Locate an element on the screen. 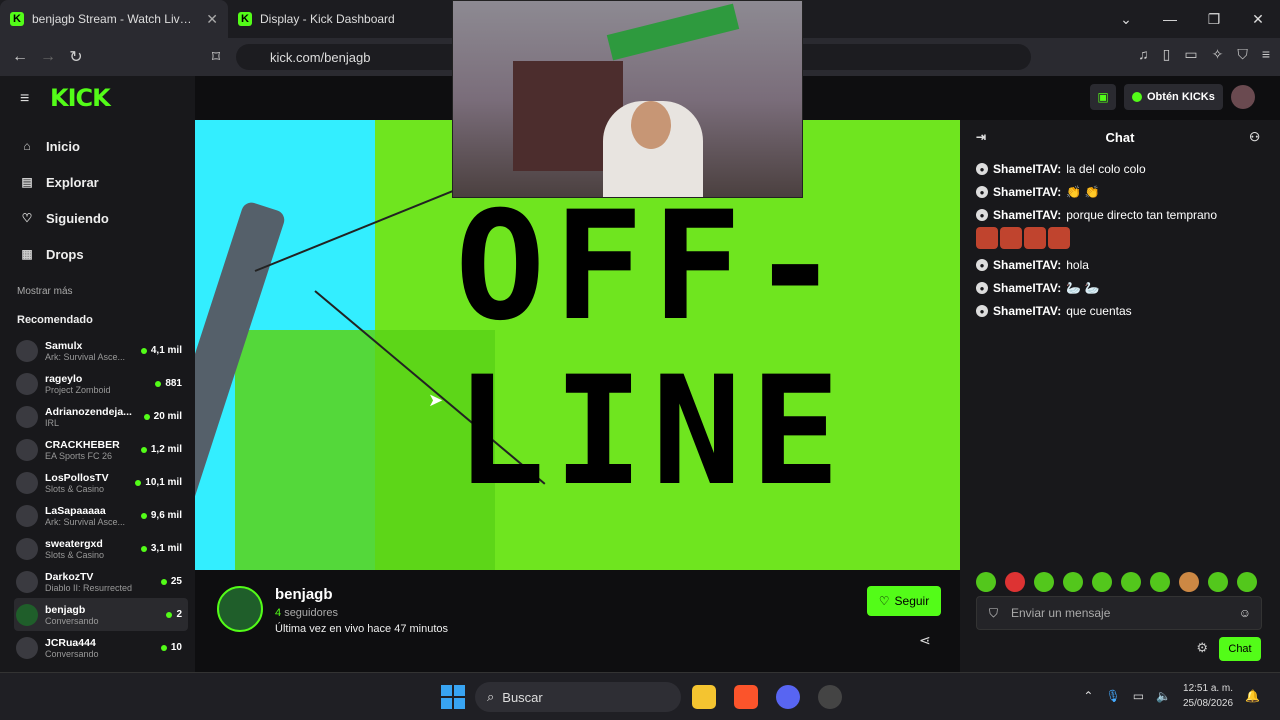 The image size is (1280, 720). channel-item: Samulx Ark: Survival Asce... 4,1 mil is located at coordinates (101, 350).